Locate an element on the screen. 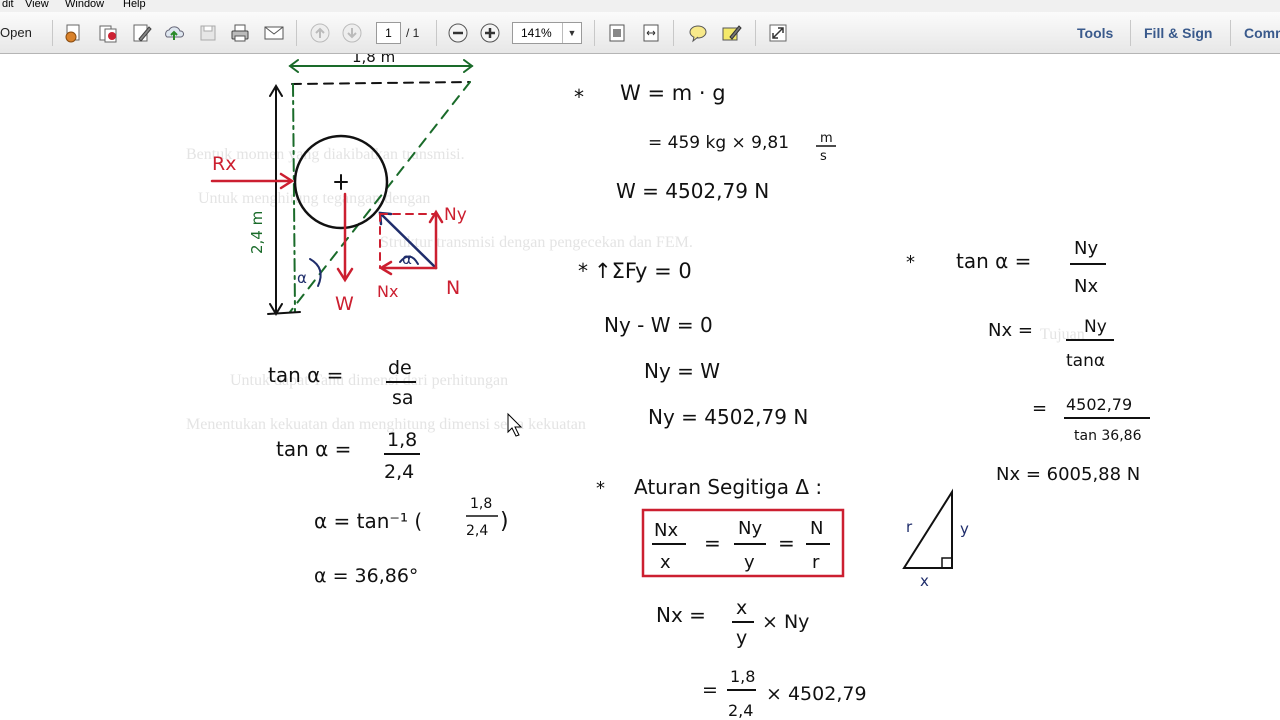  envelope-icon is located at coordinates (274, 33).